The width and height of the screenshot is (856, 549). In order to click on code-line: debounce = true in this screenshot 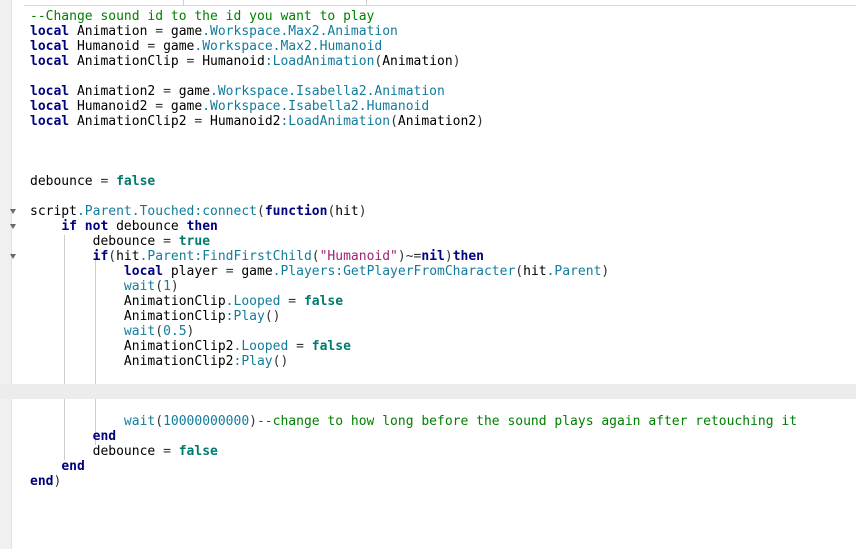, I will do `click(443, 241)`.